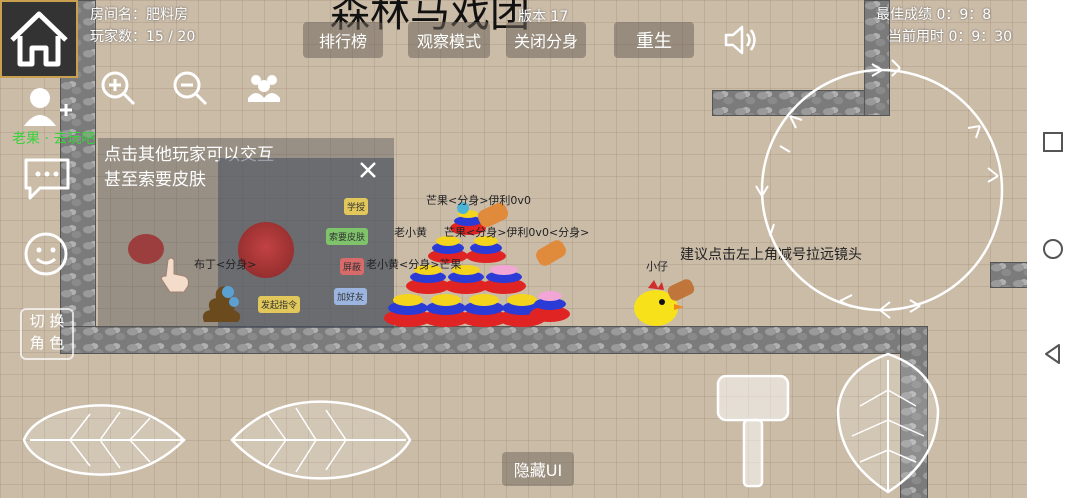 This screenshot has height=498, width=1080. Describe the element at coordinates (264, 88) in the screenshot. I see `players-icon` at that location.